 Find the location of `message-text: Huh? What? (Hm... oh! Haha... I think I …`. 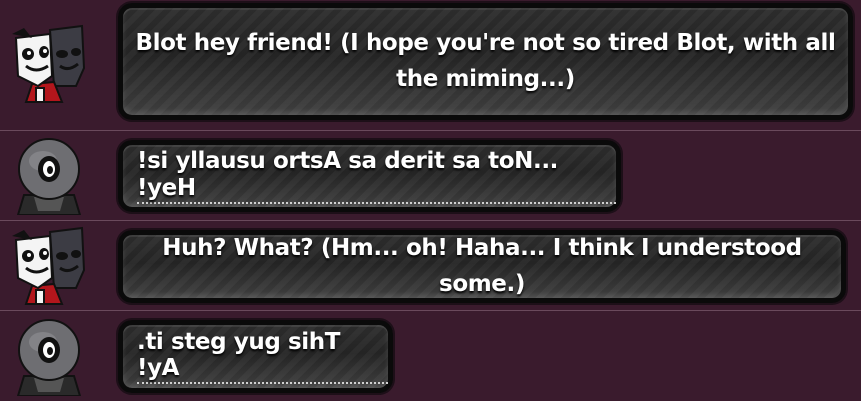

message-text: Huh? What? (Hm... oh! Haha... I think I … is located at coordinates (482, 265).